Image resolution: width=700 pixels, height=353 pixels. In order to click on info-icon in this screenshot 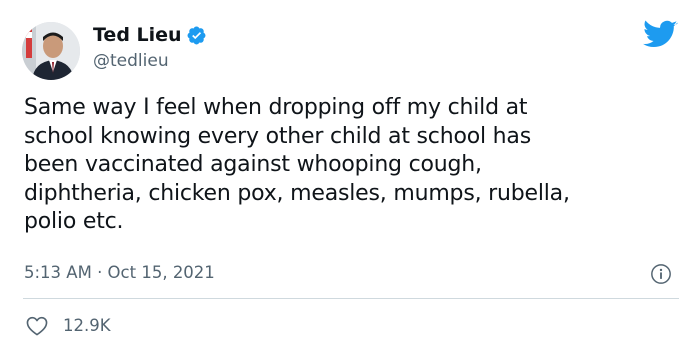, I will do `click(661, 274)`.